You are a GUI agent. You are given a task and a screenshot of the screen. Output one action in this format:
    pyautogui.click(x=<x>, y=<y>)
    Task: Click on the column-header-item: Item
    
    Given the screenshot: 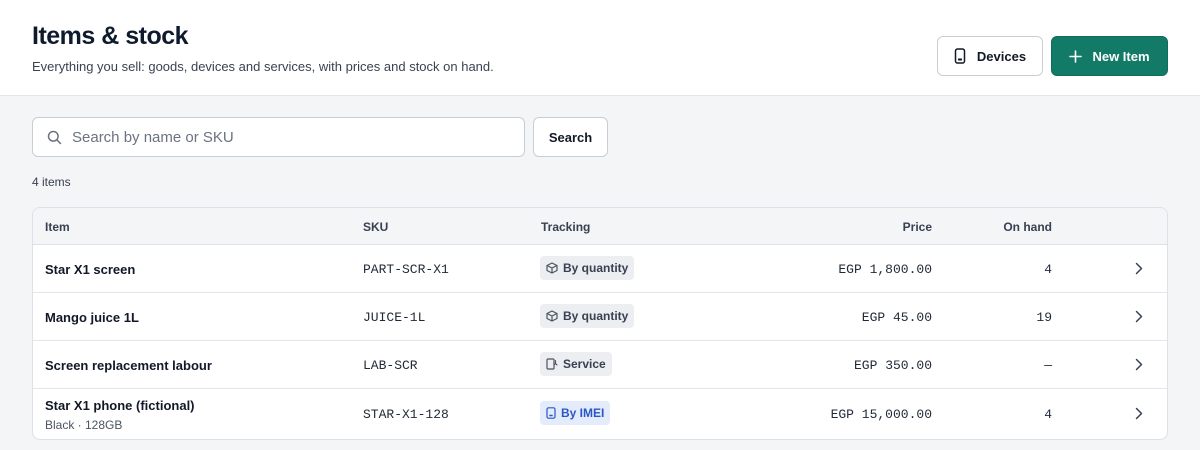 What is the action you would take?
    pyautogui.click(x=57, y=227)
    